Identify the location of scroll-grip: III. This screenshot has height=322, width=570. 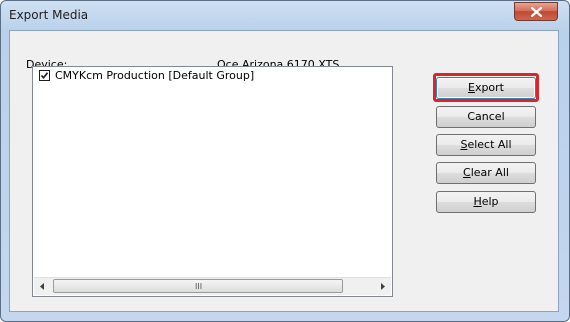
(199, 286).